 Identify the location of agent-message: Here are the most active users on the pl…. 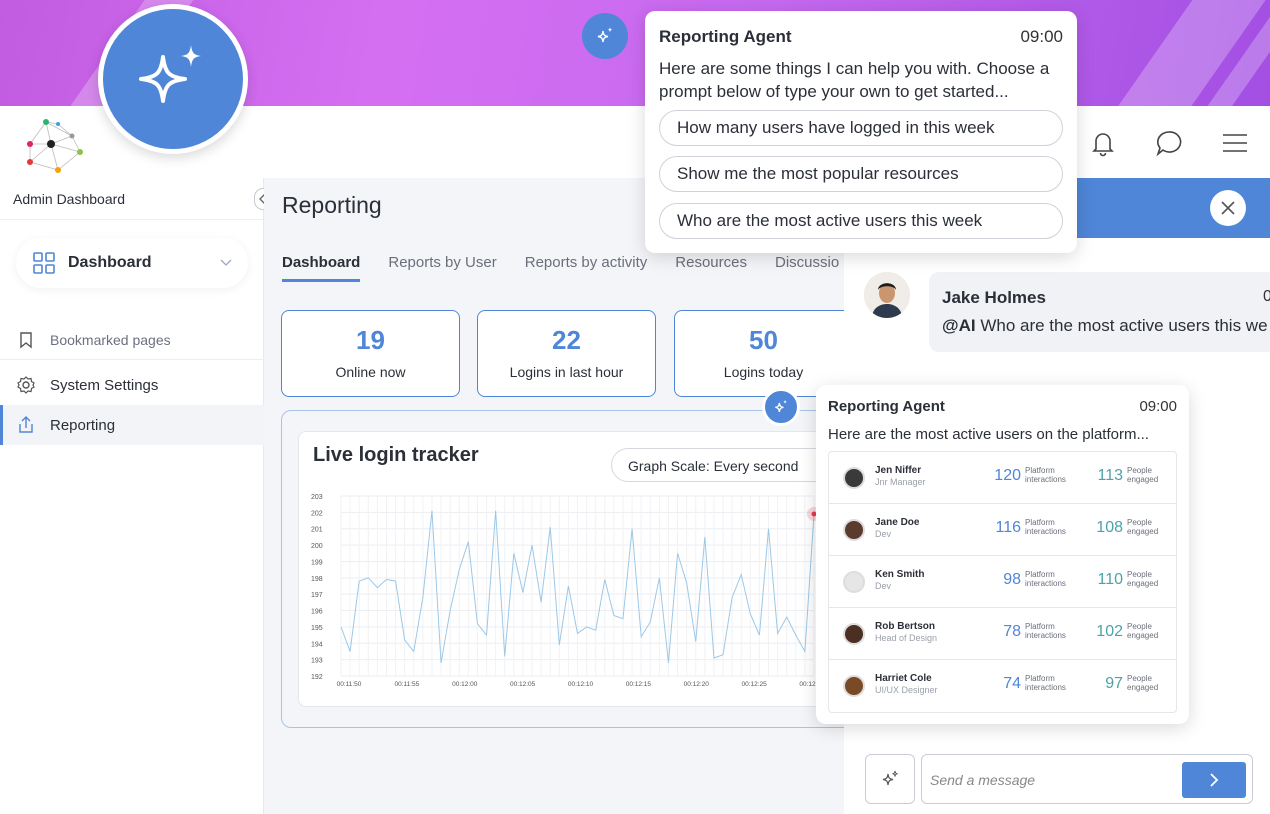
(988, 434).